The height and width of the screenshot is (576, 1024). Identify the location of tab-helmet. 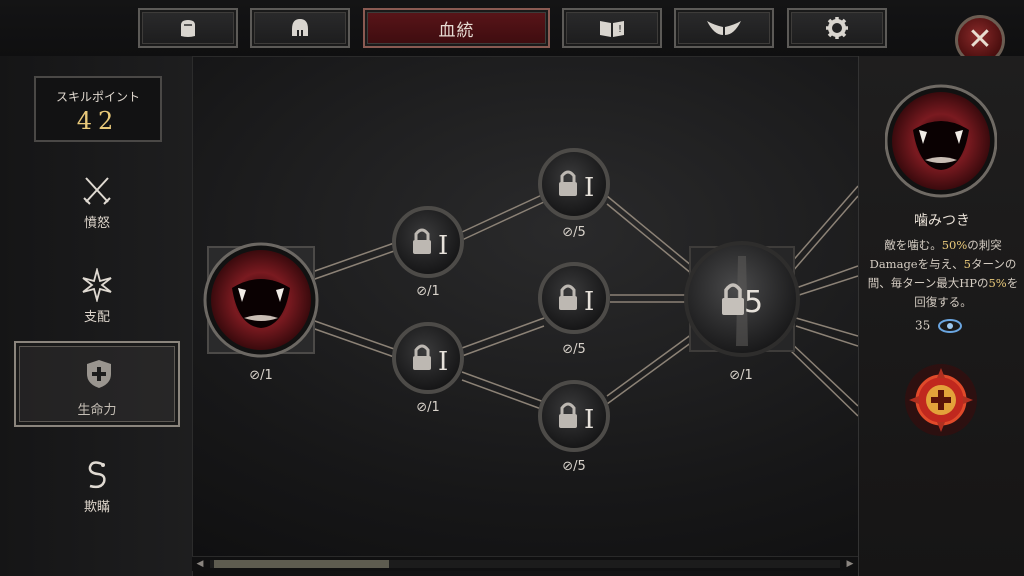
(300, 28).